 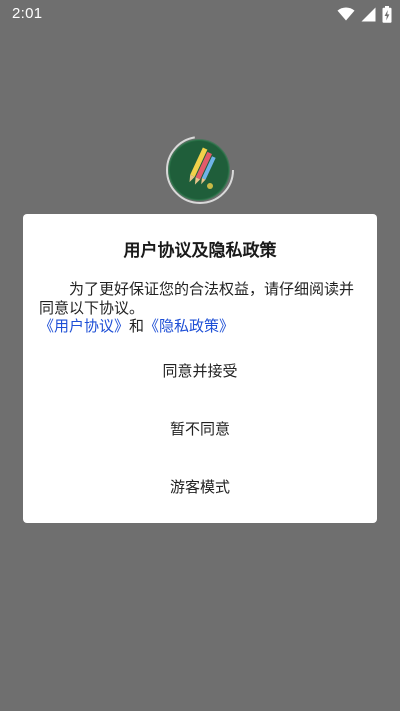 I want to click on dialog-body-text: 为了更好保证您的合法权益，请仔细阅读并同意以下协议。, so click(x=197, y=298).